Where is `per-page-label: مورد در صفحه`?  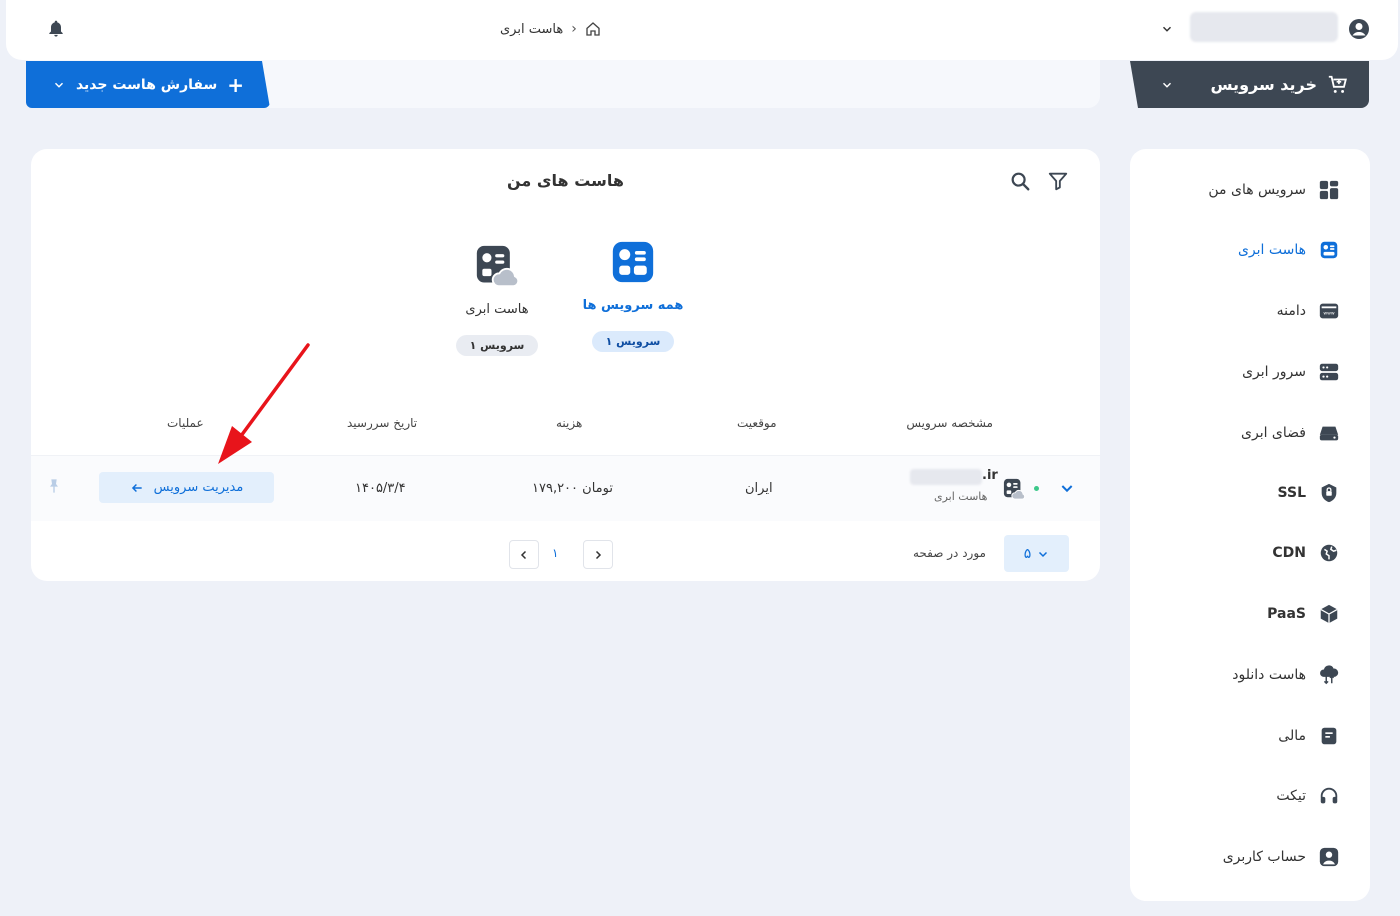
per-page-label: مورد در صفحه is located at coordinates (949, 553).